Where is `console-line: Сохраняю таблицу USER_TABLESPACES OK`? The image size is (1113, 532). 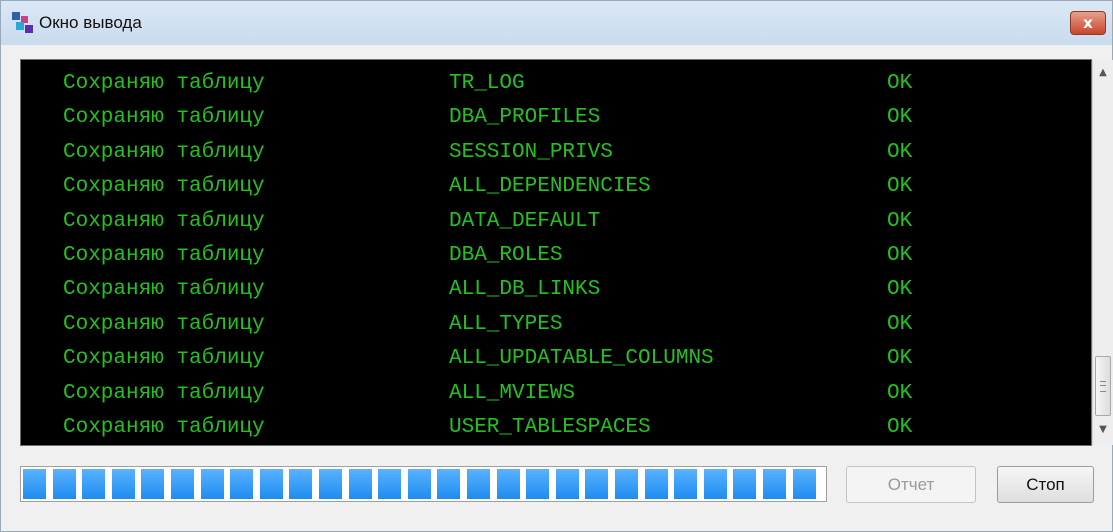 console-line: Сохраняю таблицу USER_TABLESPACES OK is located at coordinates (546, 426).